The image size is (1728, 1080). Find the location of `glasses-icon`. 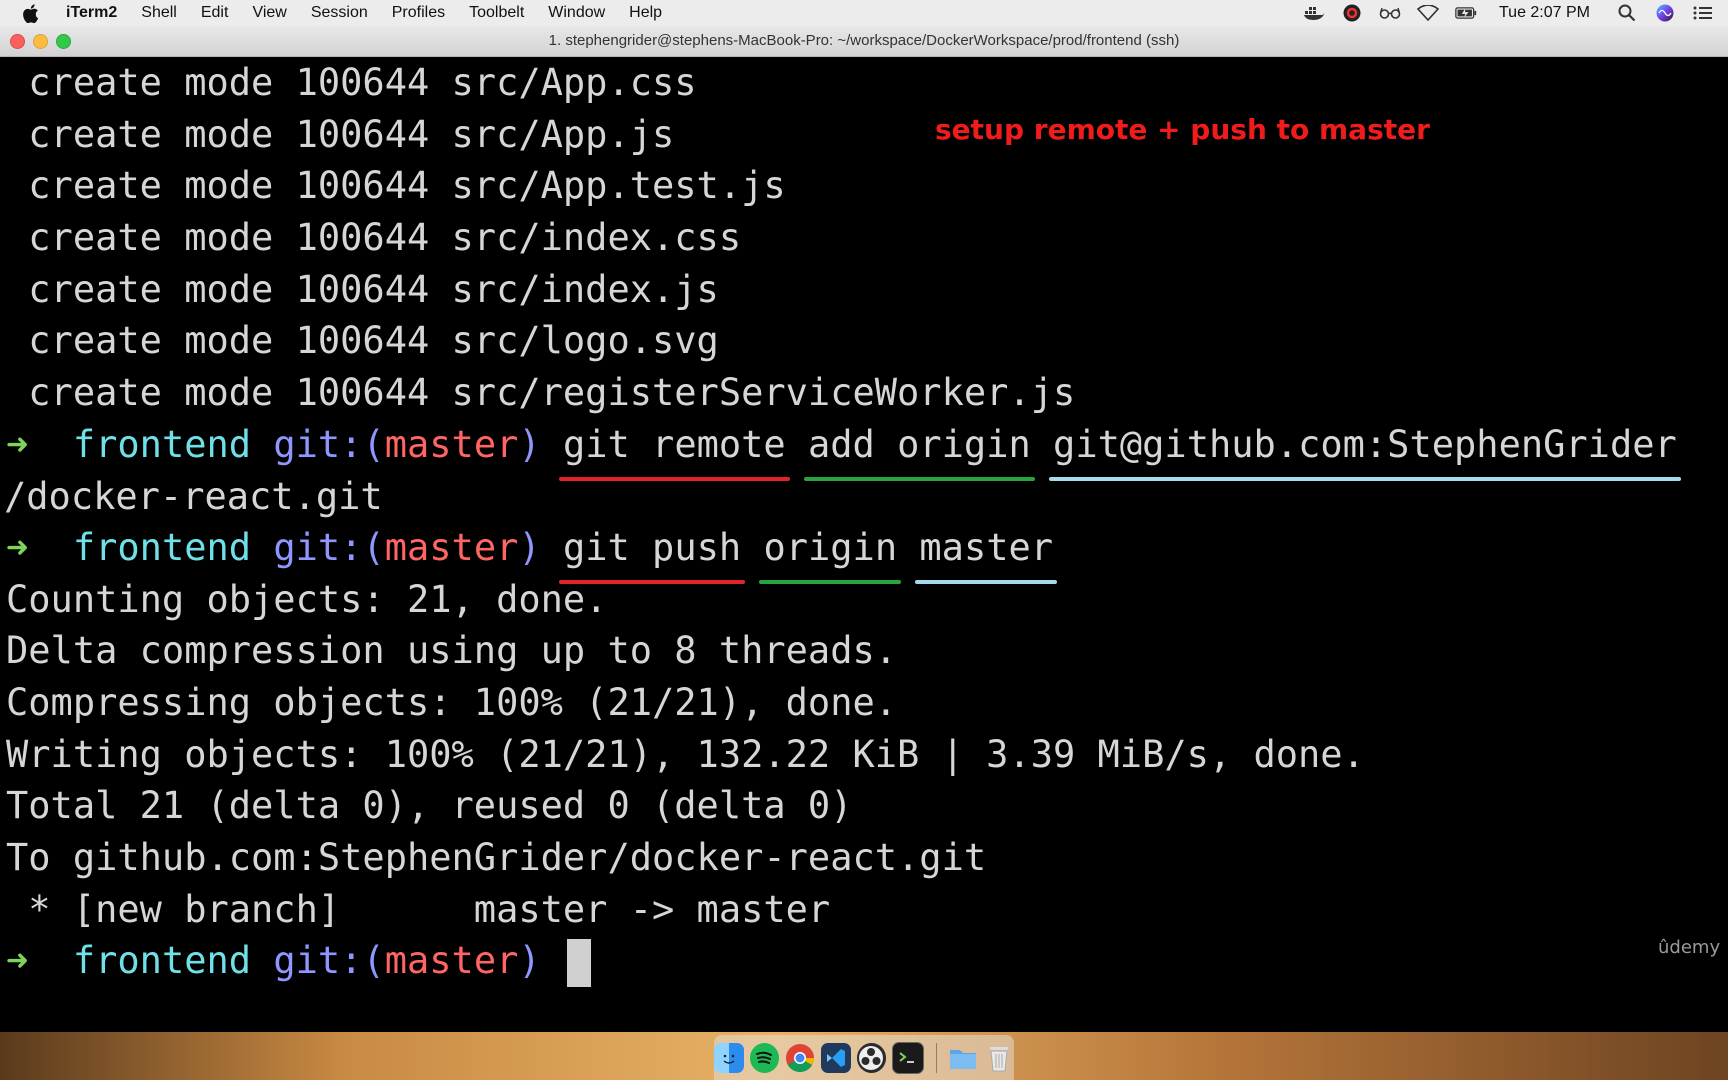

glasses-icon is located at coordinates (1390, 13).